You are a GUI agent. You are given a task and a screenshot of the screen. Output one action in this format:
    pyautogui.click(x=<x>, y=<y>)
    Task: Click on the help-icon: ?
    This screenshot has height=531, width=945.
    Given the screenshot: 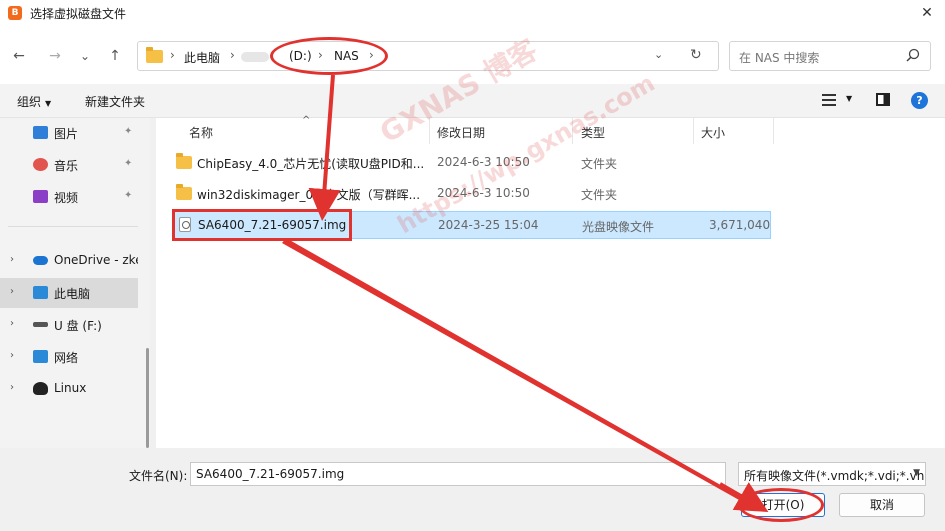 What is the action you would take?
    pyautogui.click(x=919, y=100)
    